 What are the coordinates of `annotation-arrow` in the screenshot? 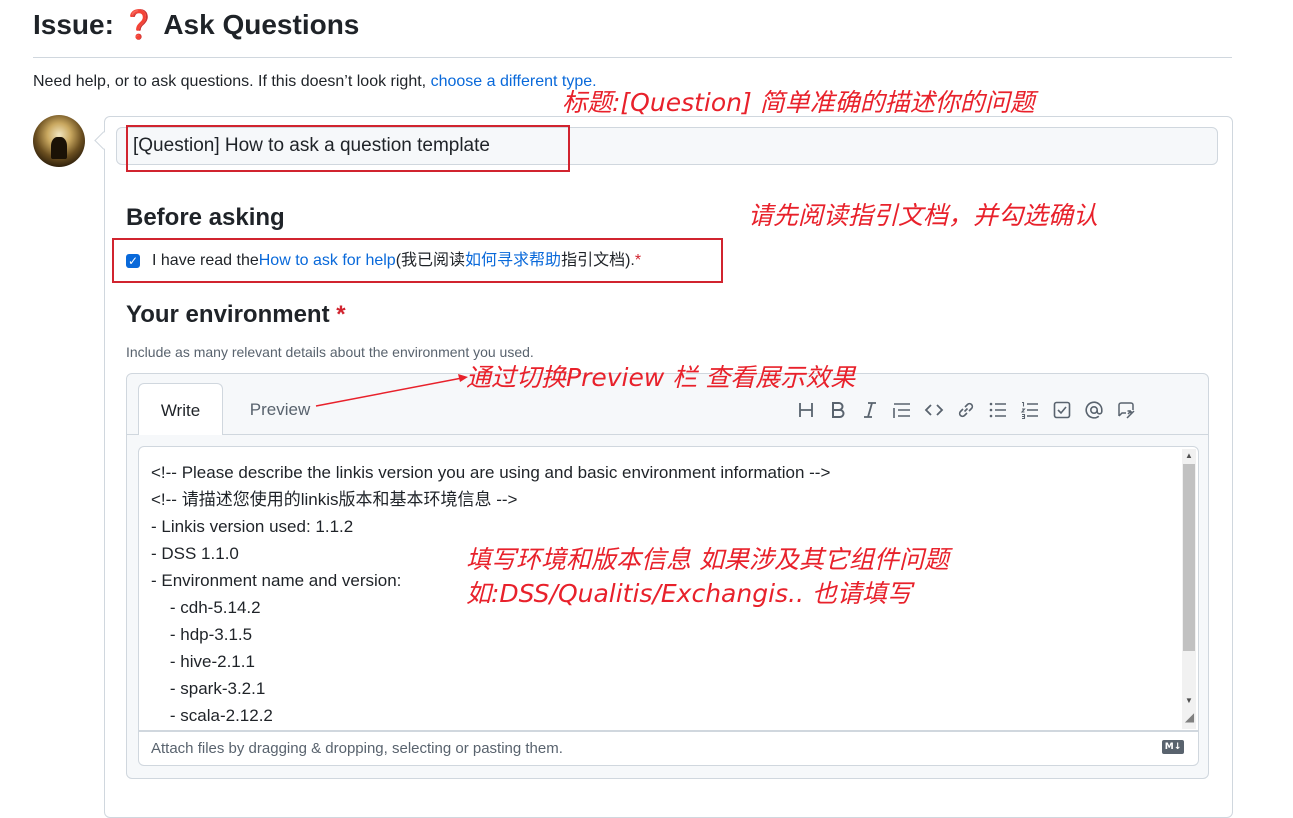 It's located at (391, 390).